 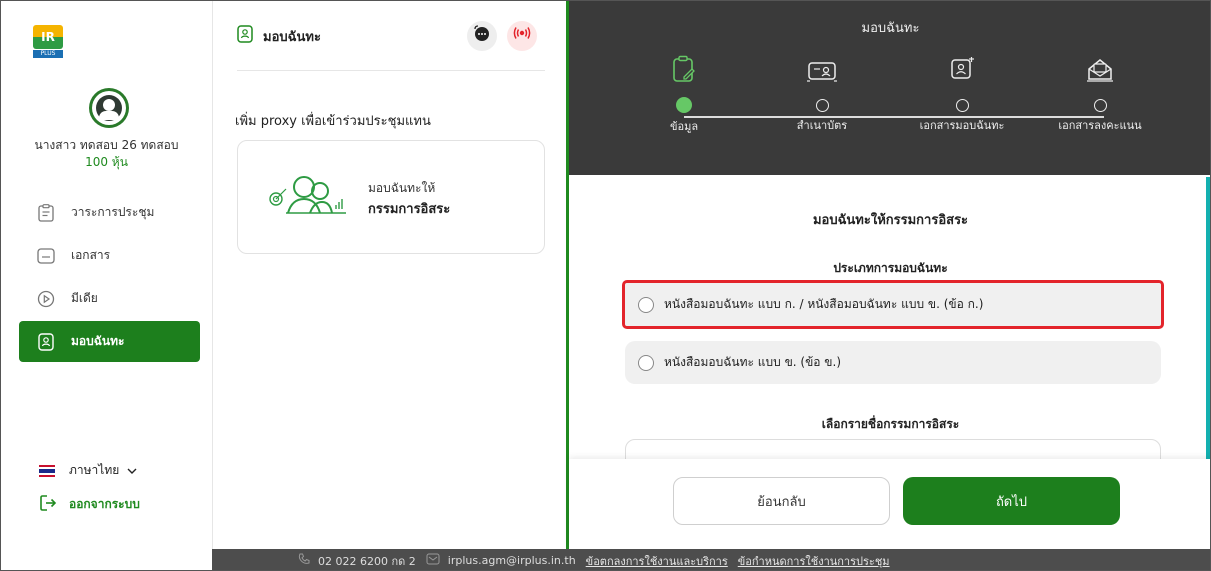 I want to click on user-shares: 100 หุ้น, so click(x=106, y=162).